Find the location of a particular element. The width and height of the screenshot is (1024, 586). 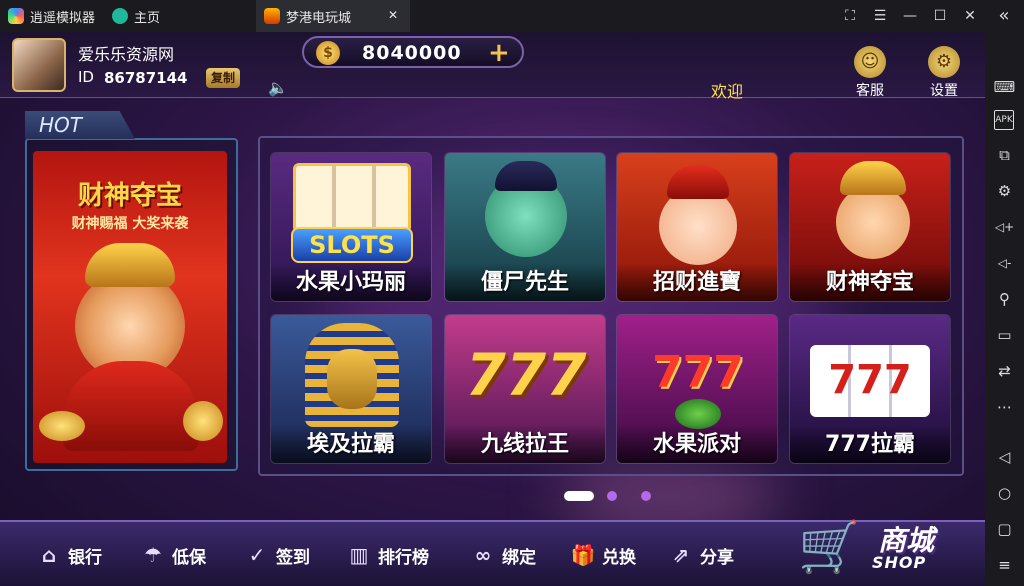

nav-redeem-label: 兑换 is located at coordinates (619, 557).